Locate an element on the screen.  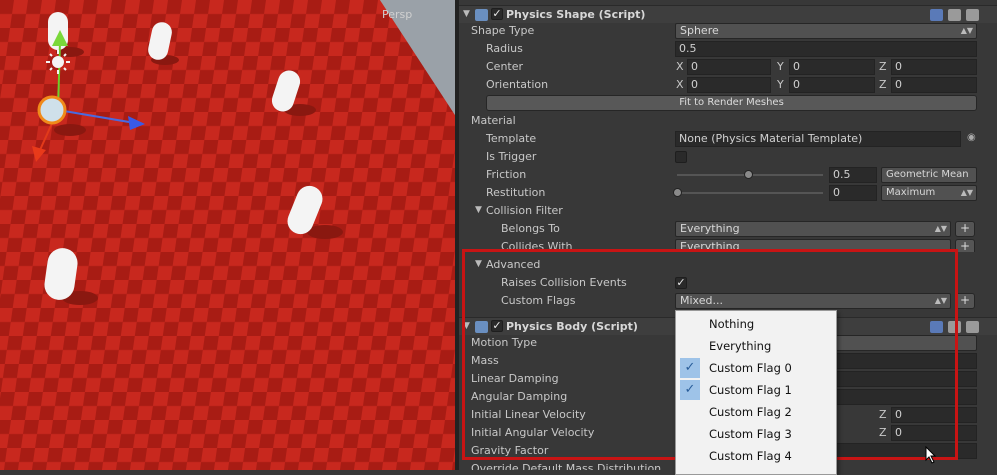
menu-item-custom-flag-1: ✓ Custom Flag 1 is located at coordinates (756, 390).